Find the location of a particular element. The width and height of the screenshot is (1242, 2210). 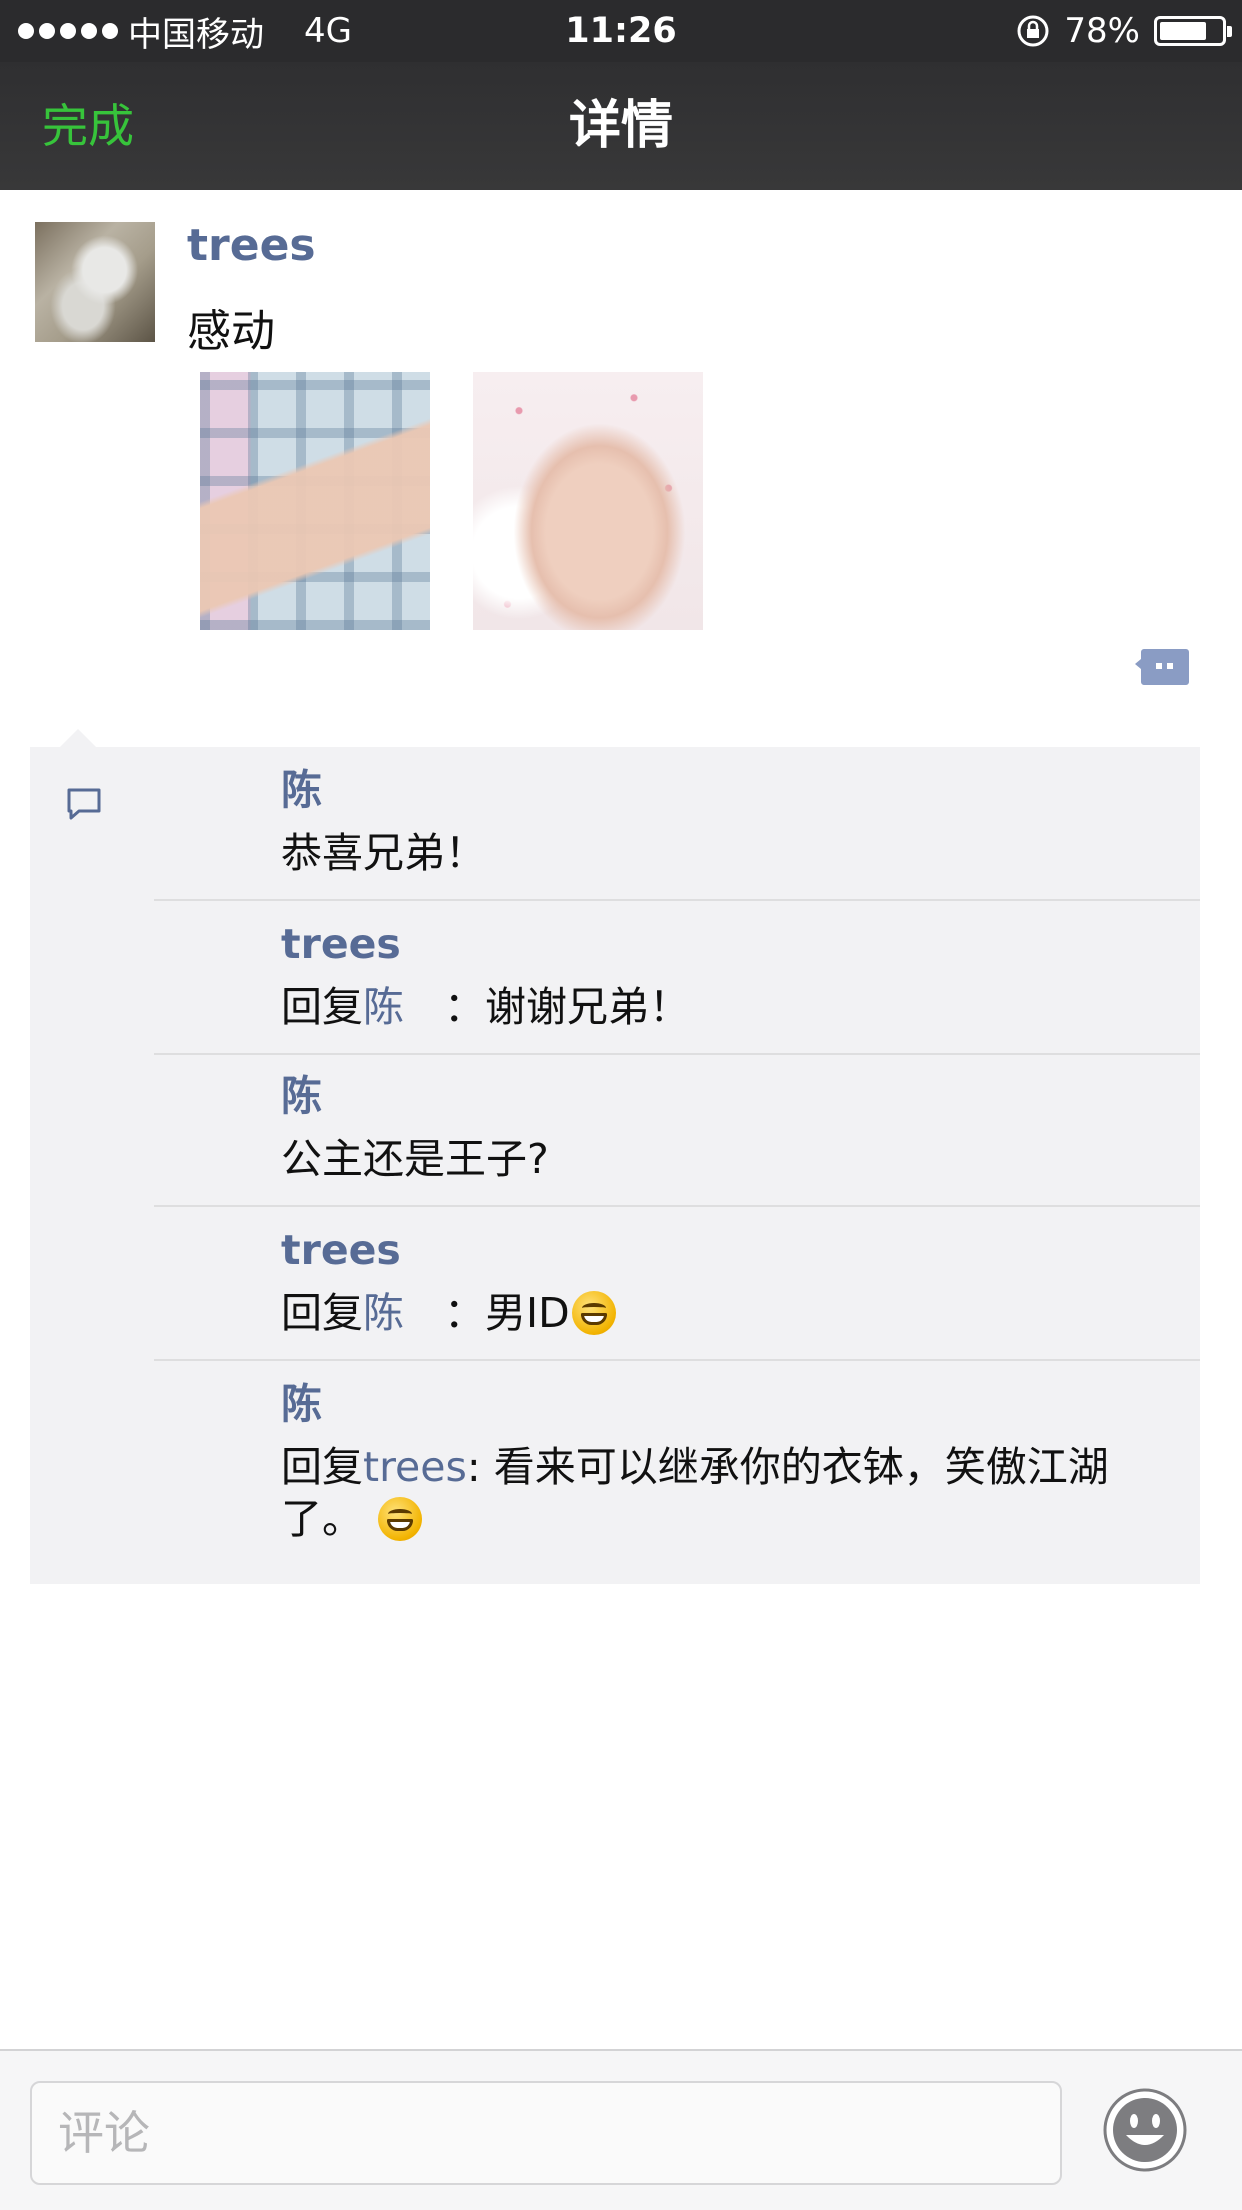

comment-item: 陈 回复trees: 看来可以继承你的衣钵，笑傲江湖了。 is located at coordinates (677, 1456).